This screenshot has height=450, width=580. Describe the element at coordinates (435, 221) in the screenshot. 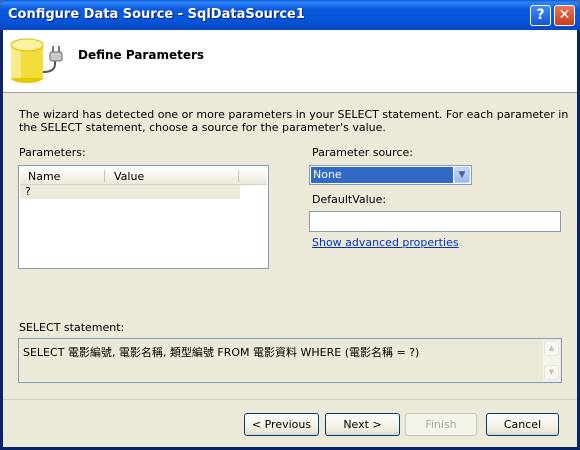

I see `default-value-input` at that location.